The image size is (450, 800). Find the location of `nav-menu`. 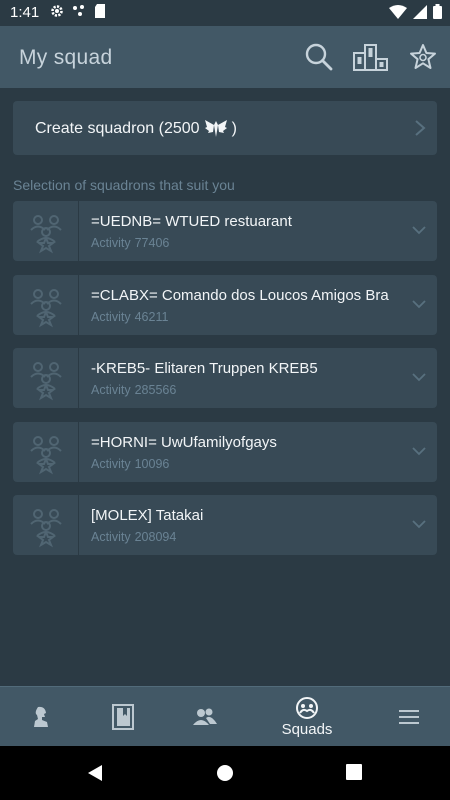

nav-menu is located at coordinates (409, 717).